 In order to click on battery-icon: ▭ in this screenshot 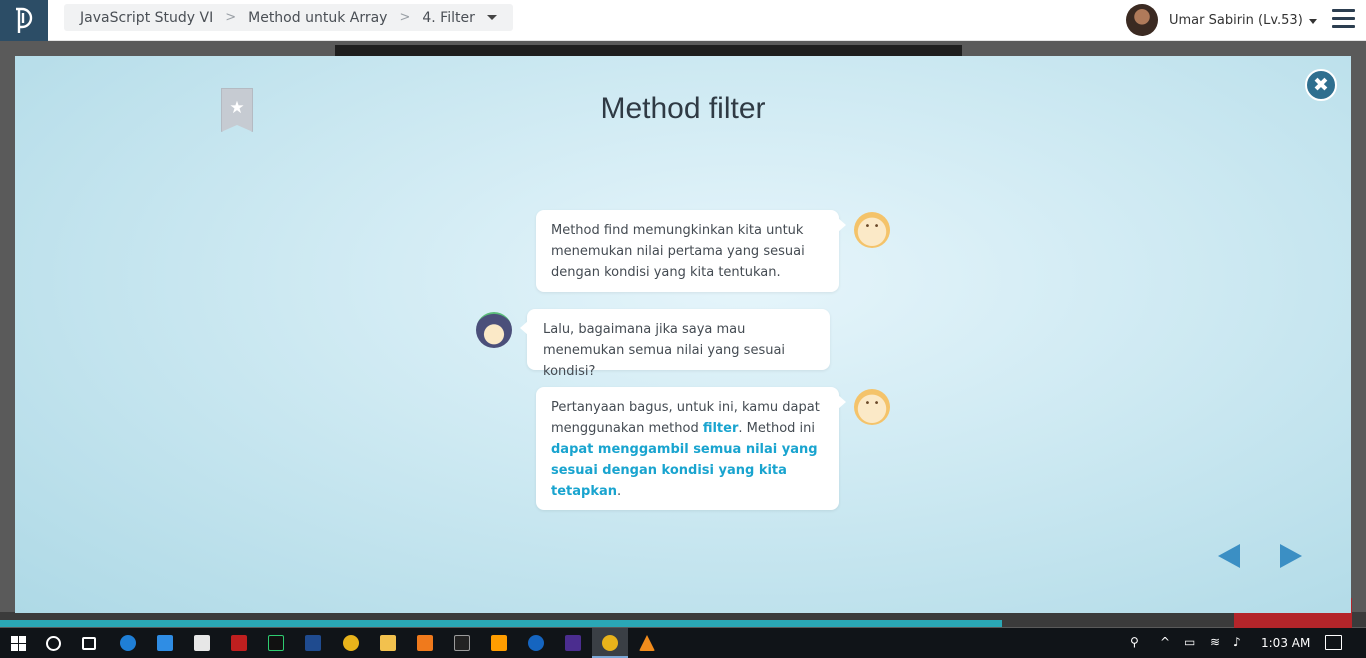, I will do `click(1189, 642)`.